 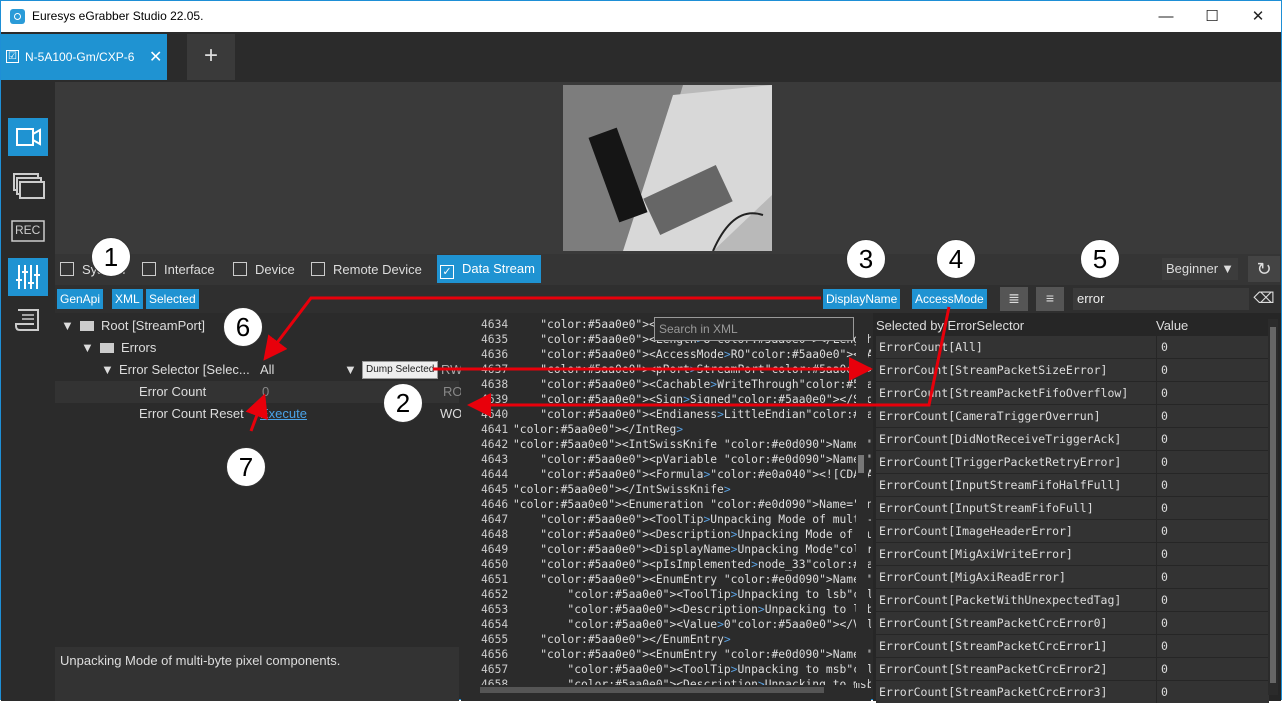 What do you see at coordinates (246, 467) in the screenshot?
I see `callout-7: 7` at bounding box center [246, 467].